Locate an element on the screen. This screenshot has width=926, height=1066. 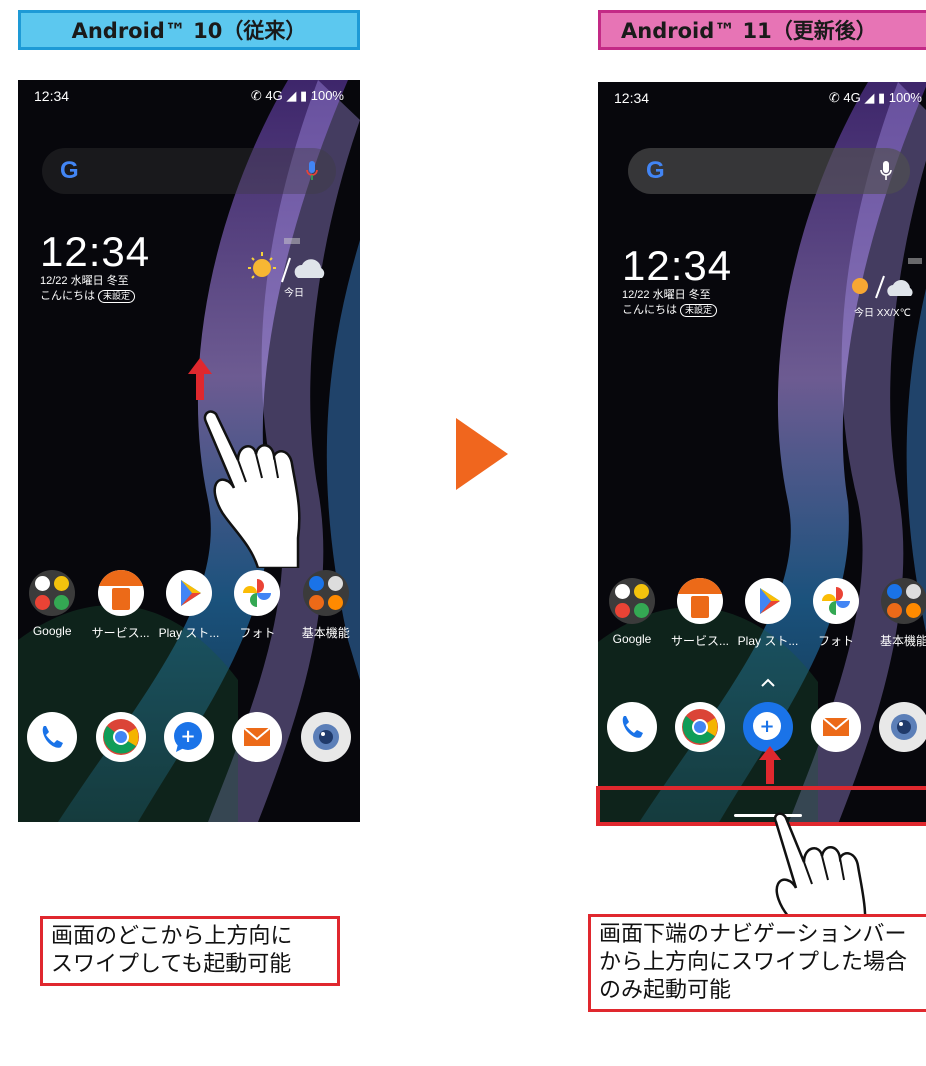
caption-line: 画面下端のナビゲーションバー is located at coordinates (753, 934).